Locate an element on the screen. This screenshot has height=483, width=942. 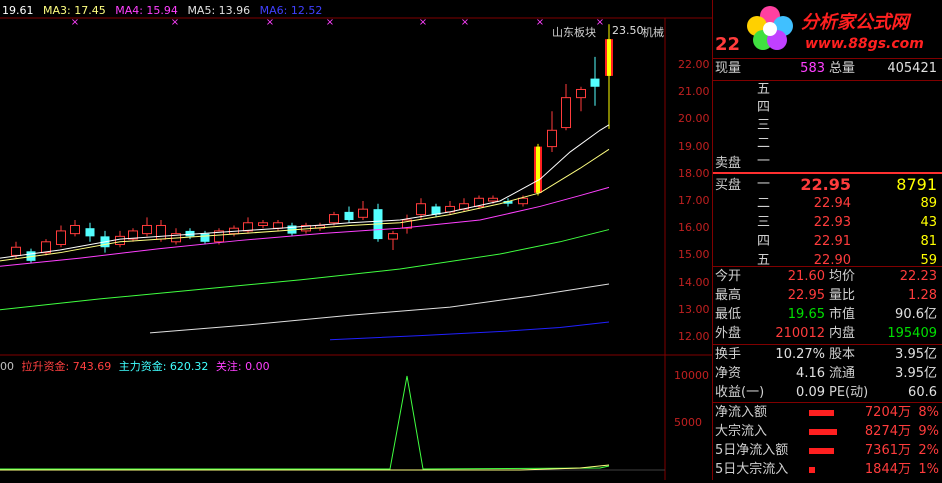
price-tick: 16.00 is located at coordinates (694, 228).